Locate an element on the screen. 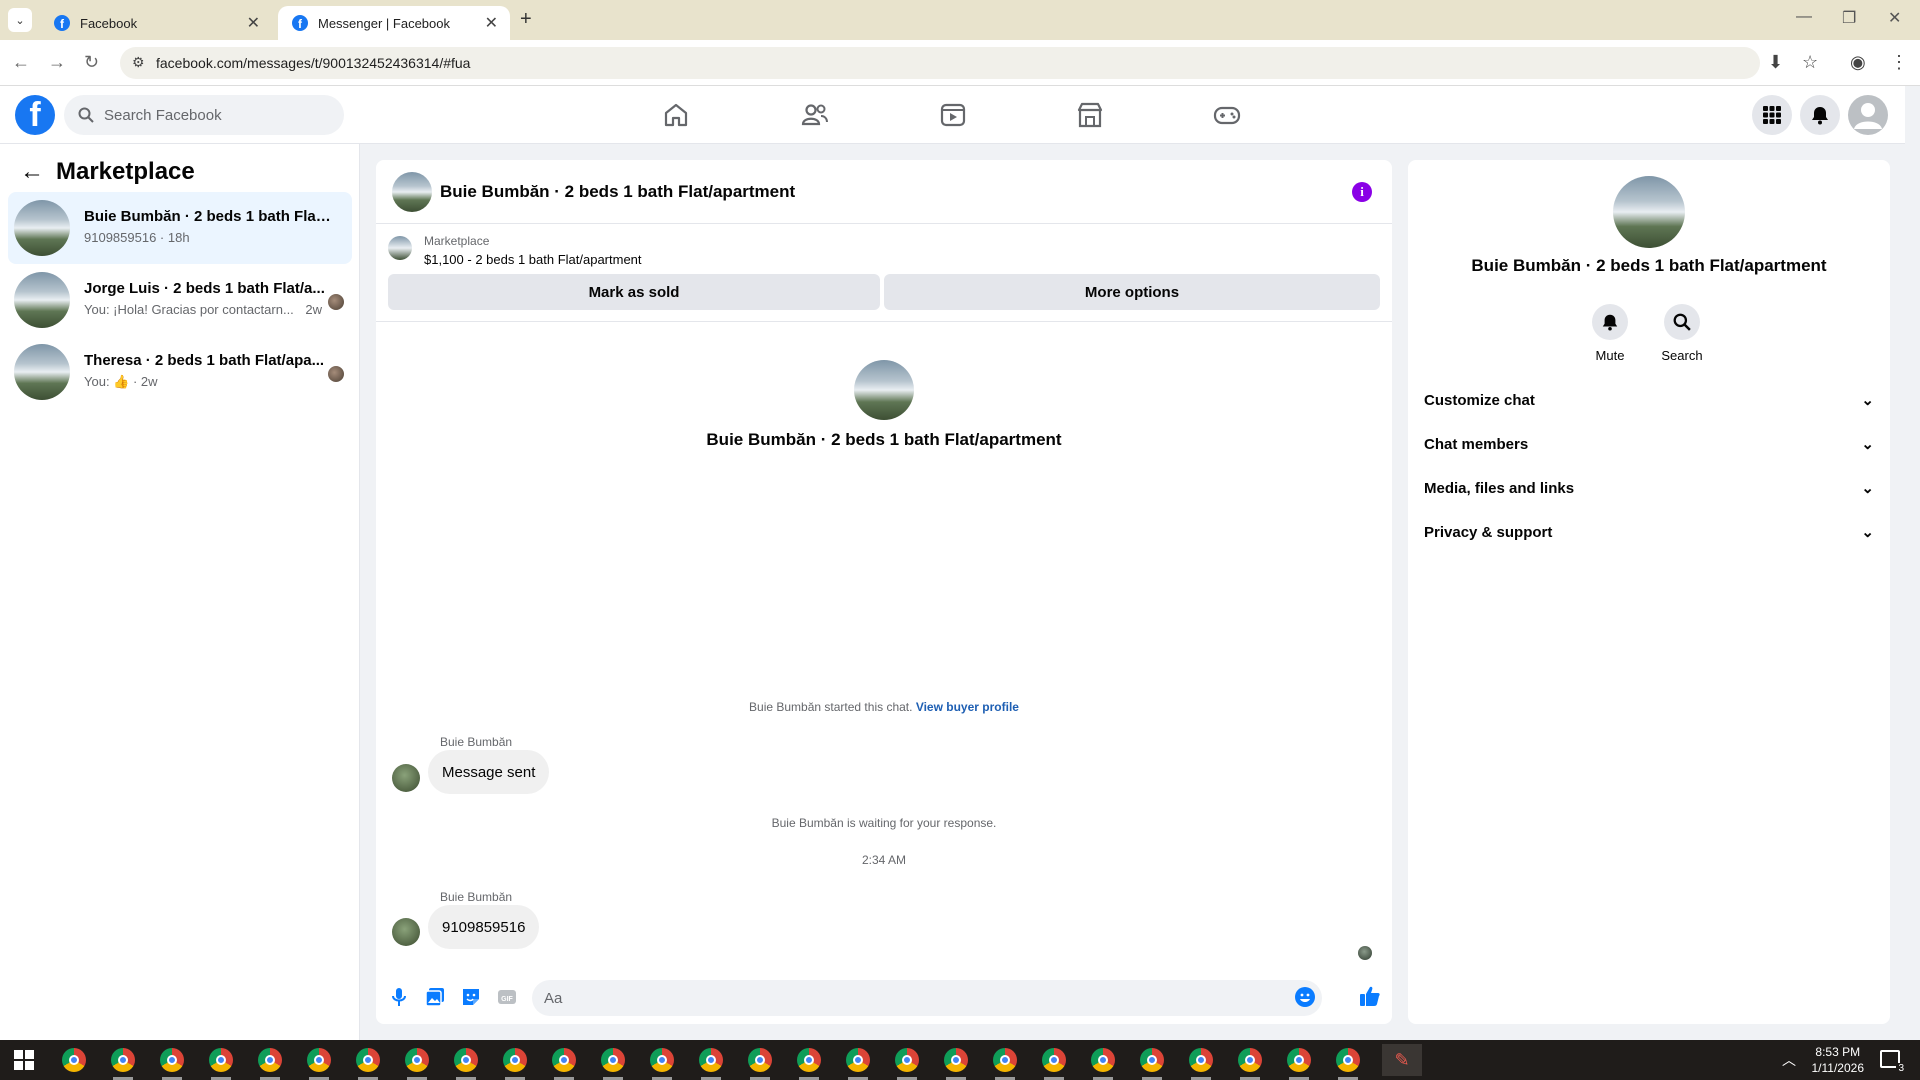 The height and width of the screenshot is (1080, 1920). tab-list-dropdown: ⌄ is located at coordinates (20, 20).